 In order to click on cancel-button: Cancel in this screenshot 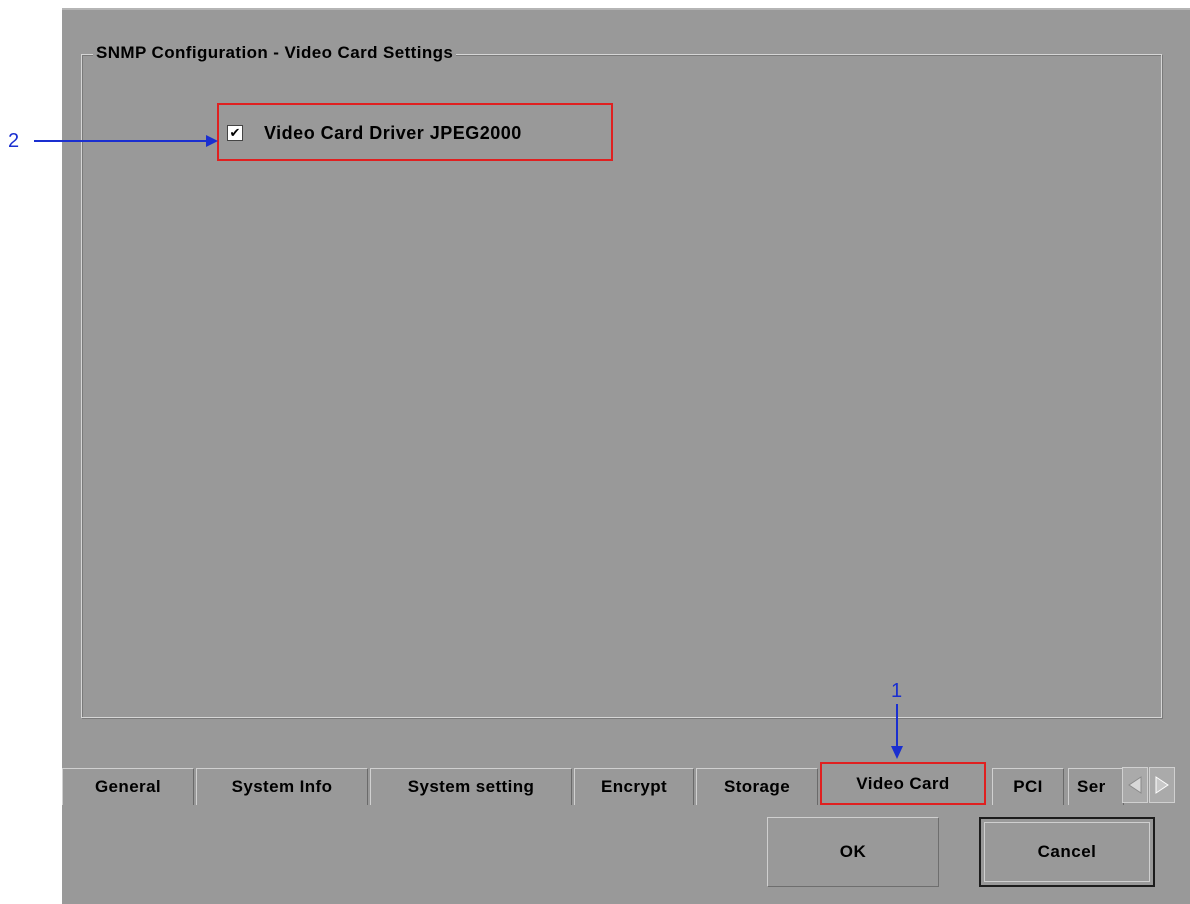, I will do `click(1067, 852)`.